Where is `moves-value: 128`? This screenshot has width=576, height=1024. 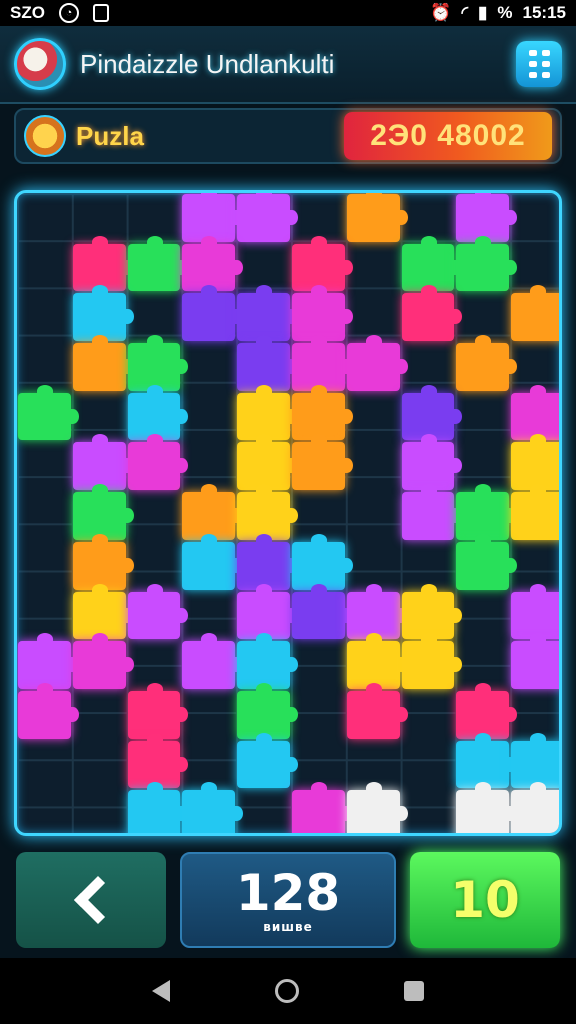 moves-value: 128 is located at coordinates (288, 893).